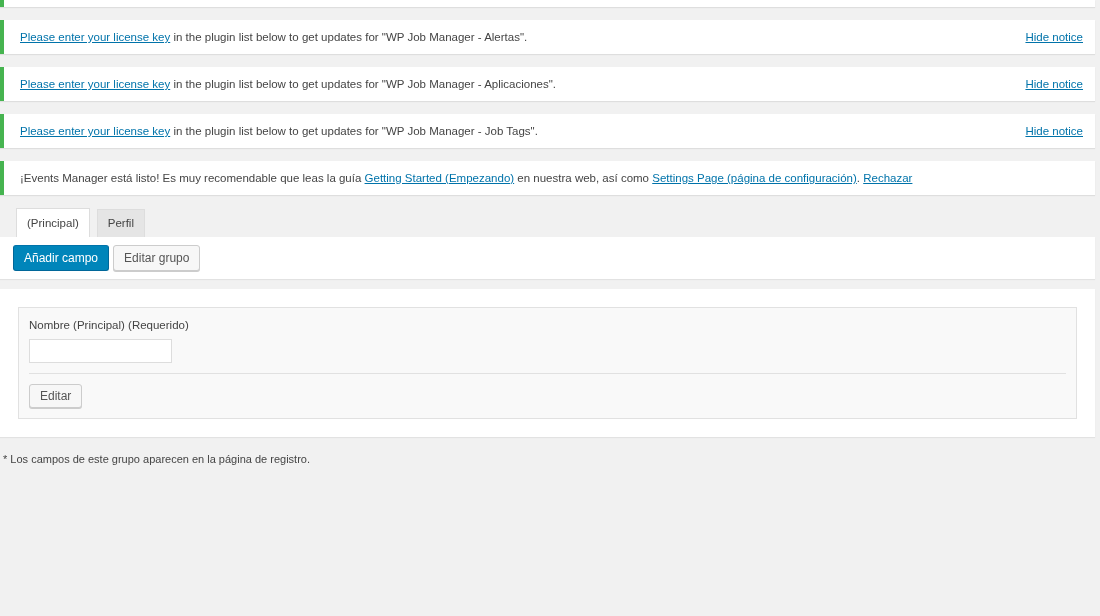  I want to click on edit-button: Editar, so click(56, 396).